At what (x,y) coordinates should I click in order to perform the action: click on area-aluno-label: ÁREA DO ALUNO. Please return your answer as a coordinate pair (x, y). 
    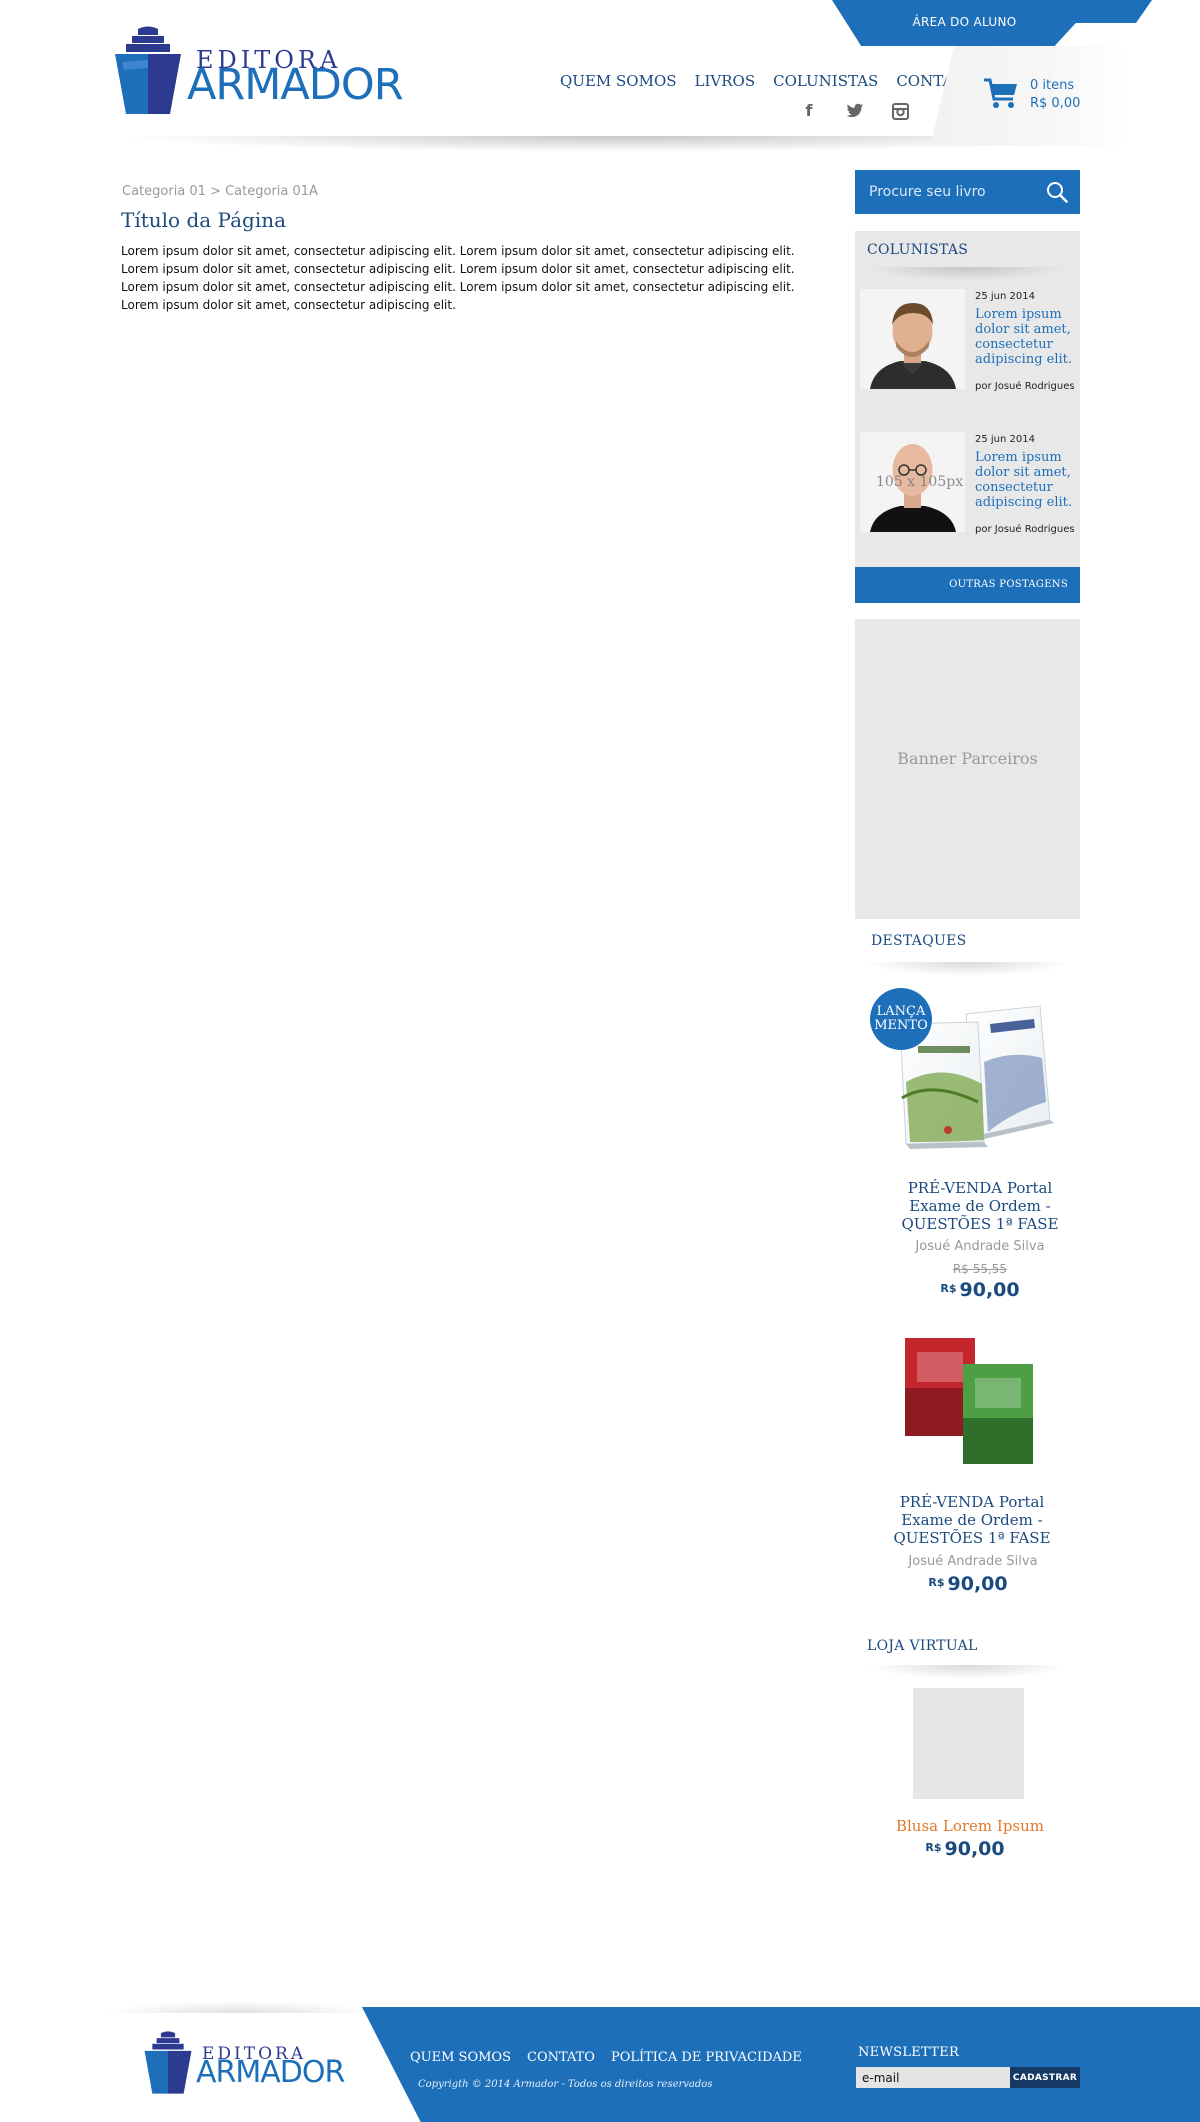
    Looking at the image, I should click on (964, 22).